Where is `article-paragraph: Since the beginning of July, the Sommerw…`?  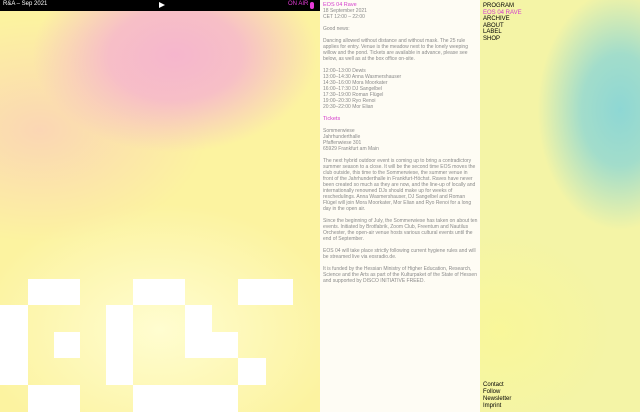
article-paragraph: Since the beginning of July, the Sommerw… is located at coordinates (400, 230).